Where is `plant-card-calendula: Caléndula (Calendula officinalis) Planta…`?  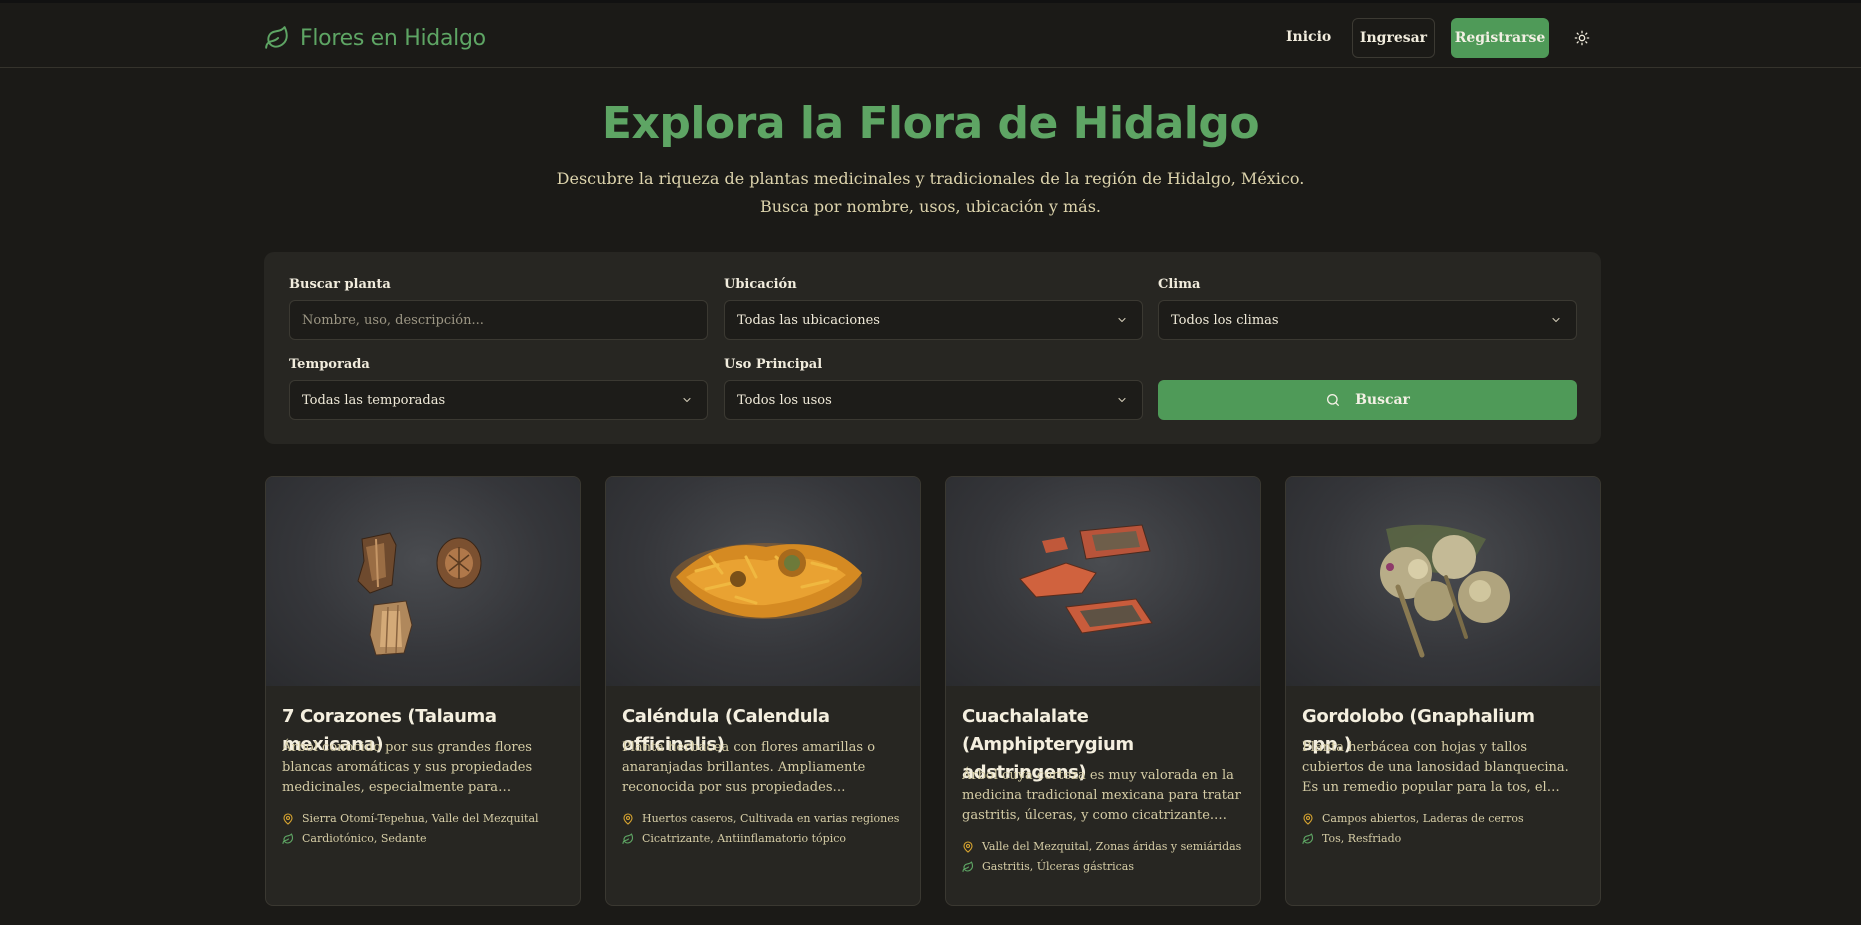
plant-card-calendula: Caléndula (Calendula officinalis) Planta… is located at coordinates (763, 691).